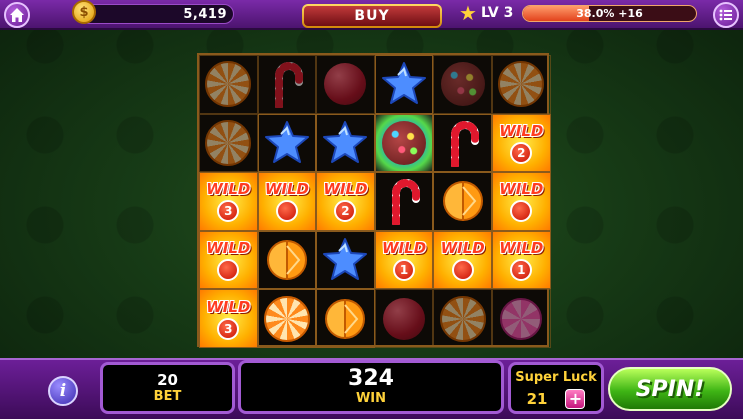  Describe the element at coordinates (575, 399) in the screenshot. I see `super-luck-plus-button: +` at that location.